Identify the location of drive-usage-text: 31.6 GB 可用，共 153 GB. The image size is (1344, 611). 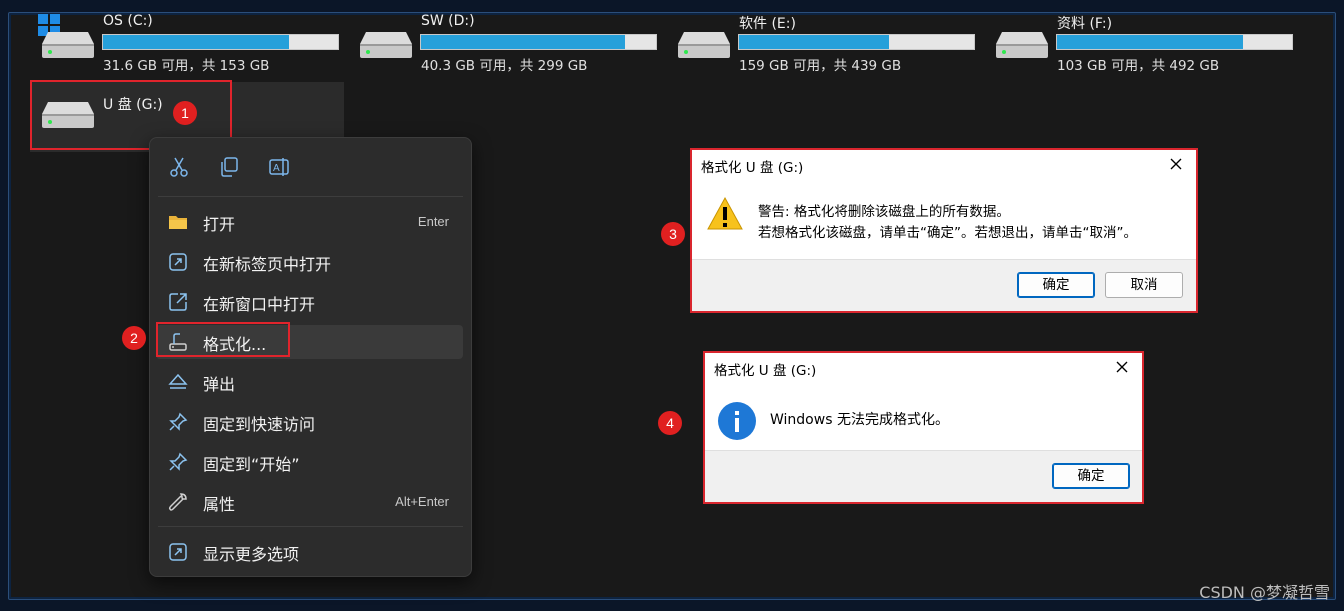
(186, 66).